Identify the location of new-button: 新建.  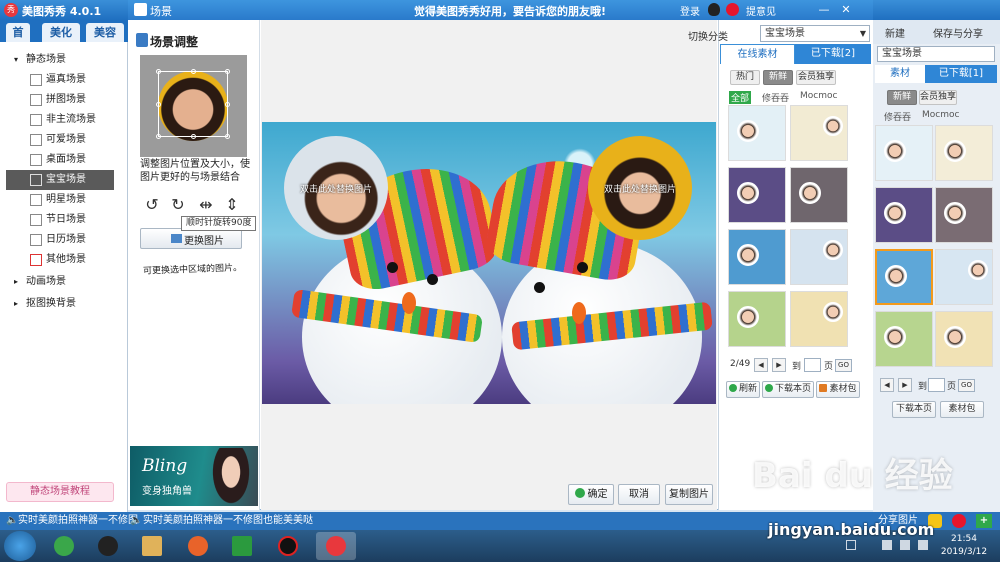
(895, 32).